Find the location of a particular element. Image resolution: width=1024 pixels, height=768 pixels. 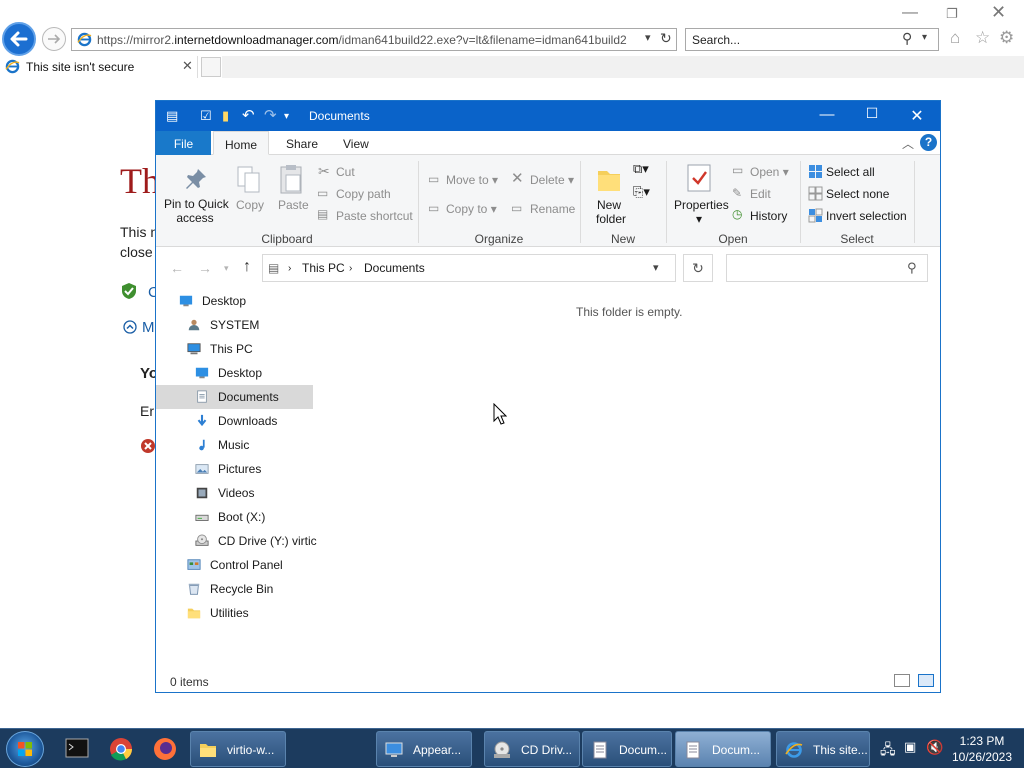

tree-item-system: SYSTEM is located at coordinates (234, 325).